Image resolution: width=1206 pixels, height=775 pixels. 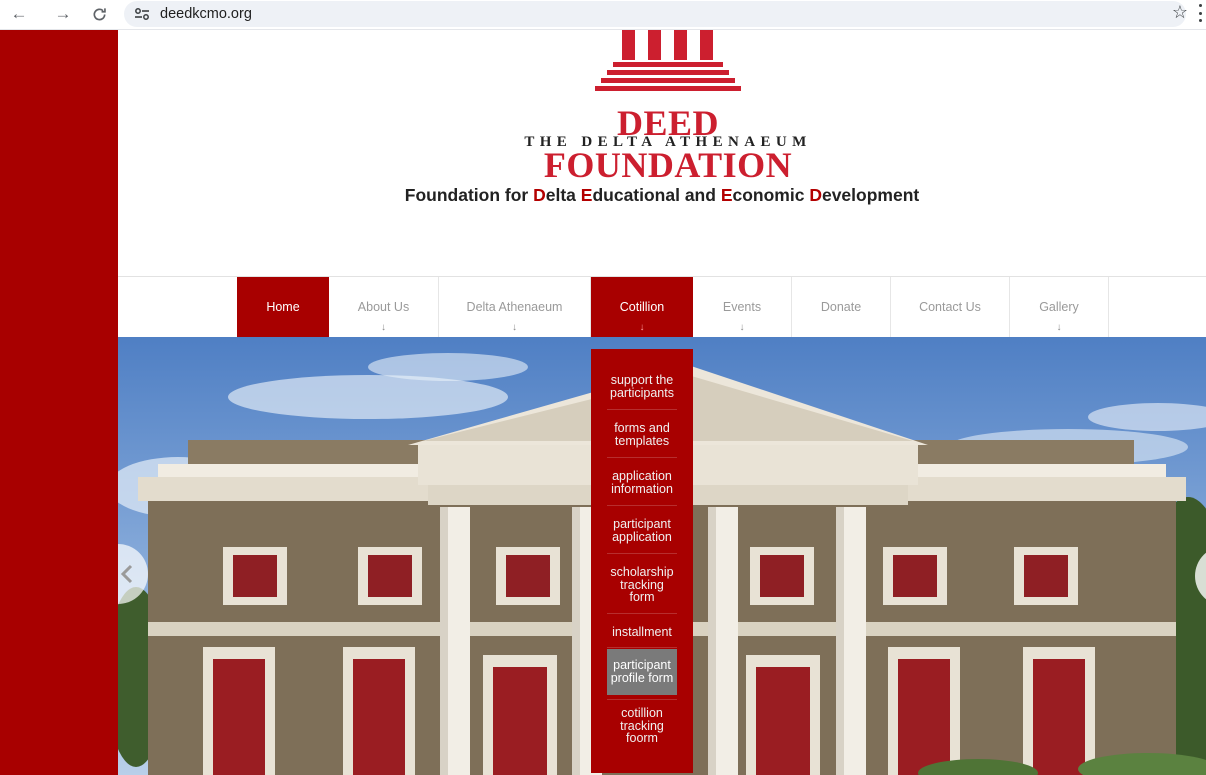 What do you see at coordinates (63, 14) in the screenshot?
I see `forward-icon: →` at bounding box center [63, 14].